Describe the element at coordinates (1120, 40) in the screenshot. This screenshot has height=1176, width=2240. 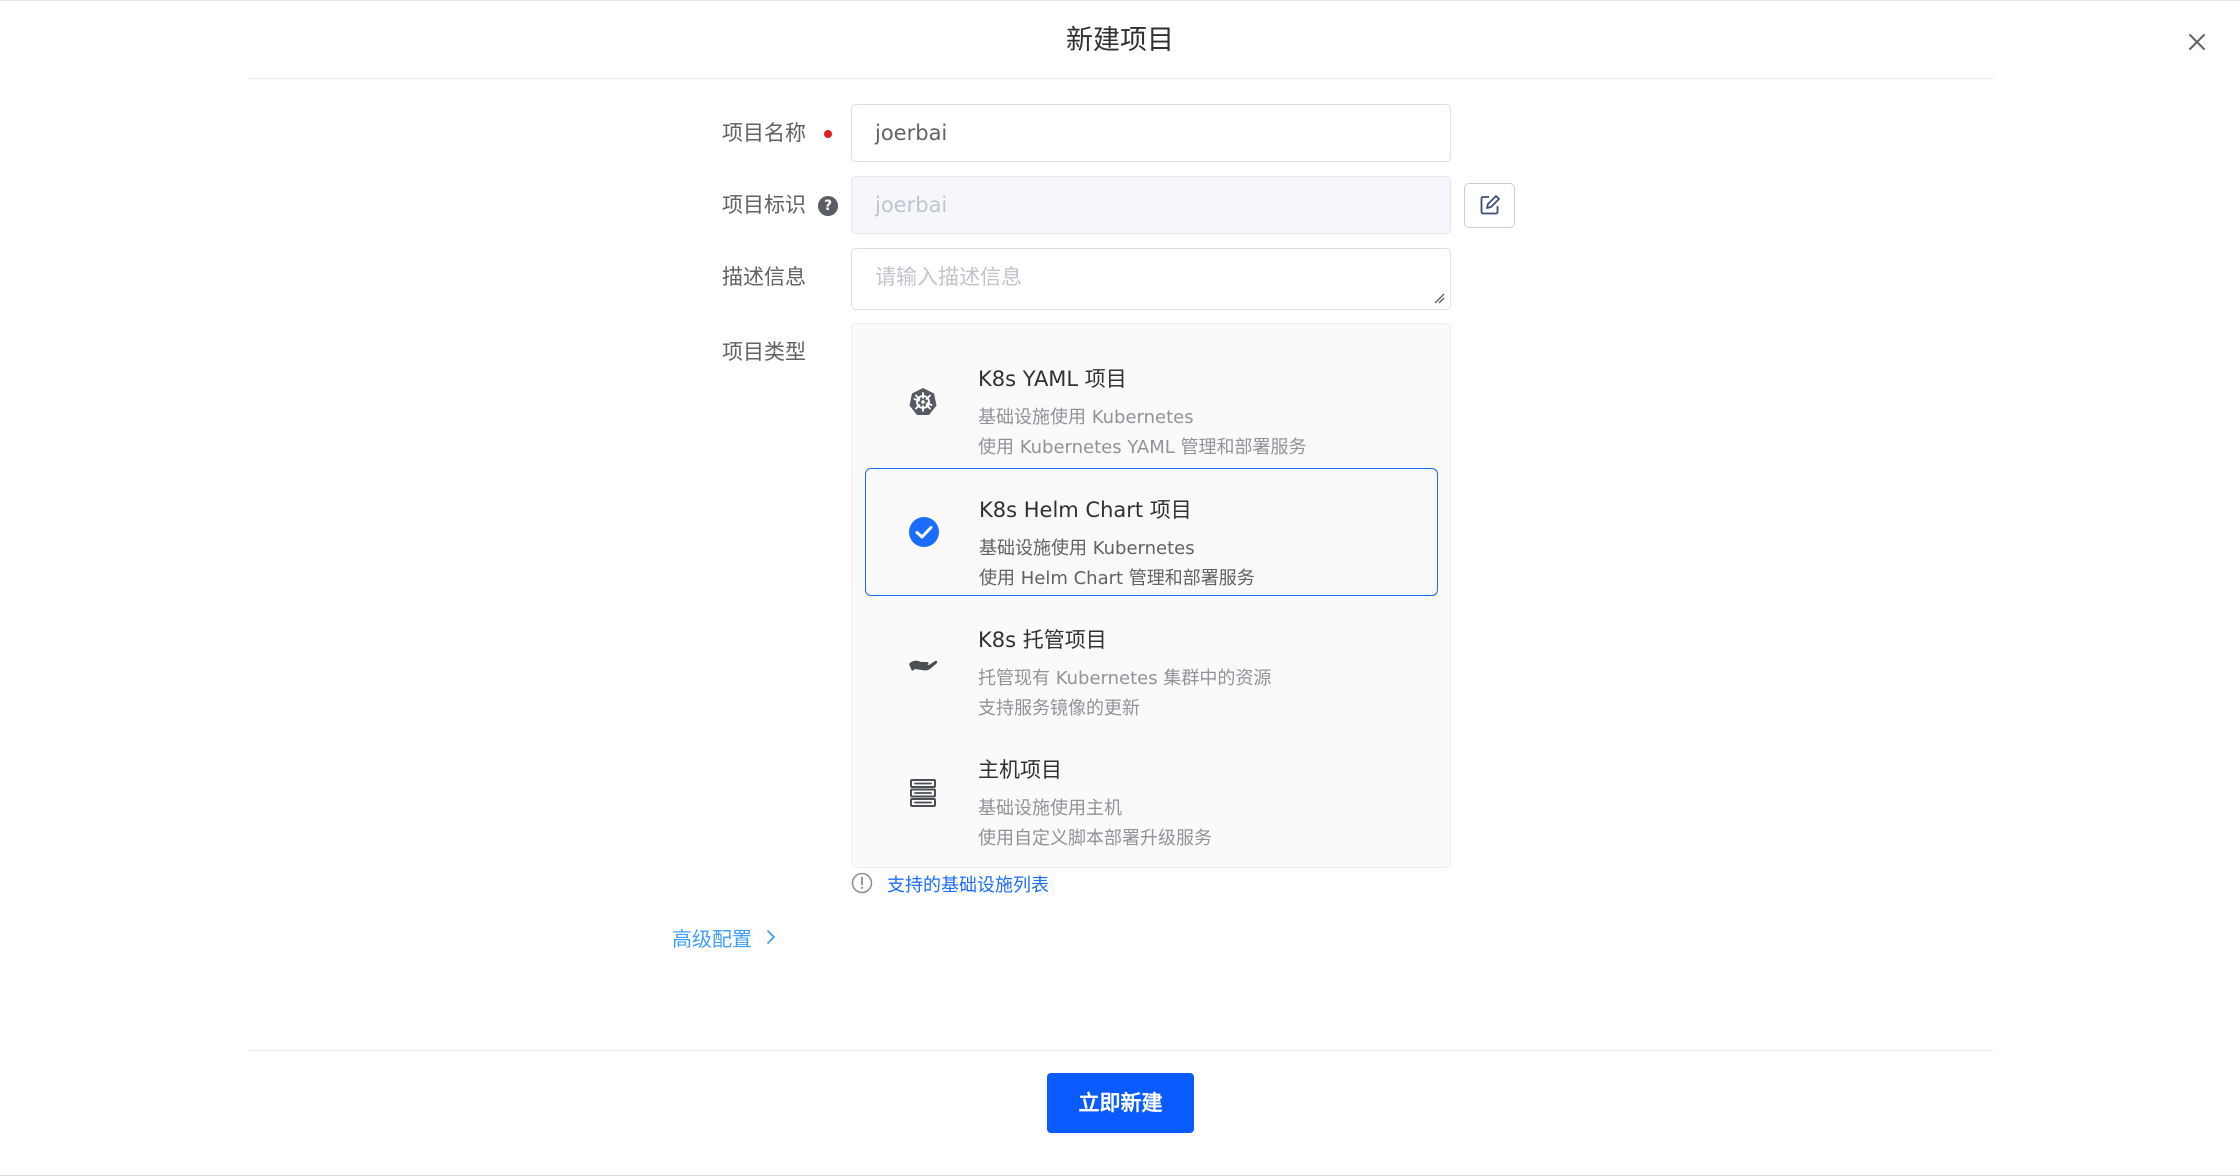
I see `dialog-title: 新建项目` at that location.